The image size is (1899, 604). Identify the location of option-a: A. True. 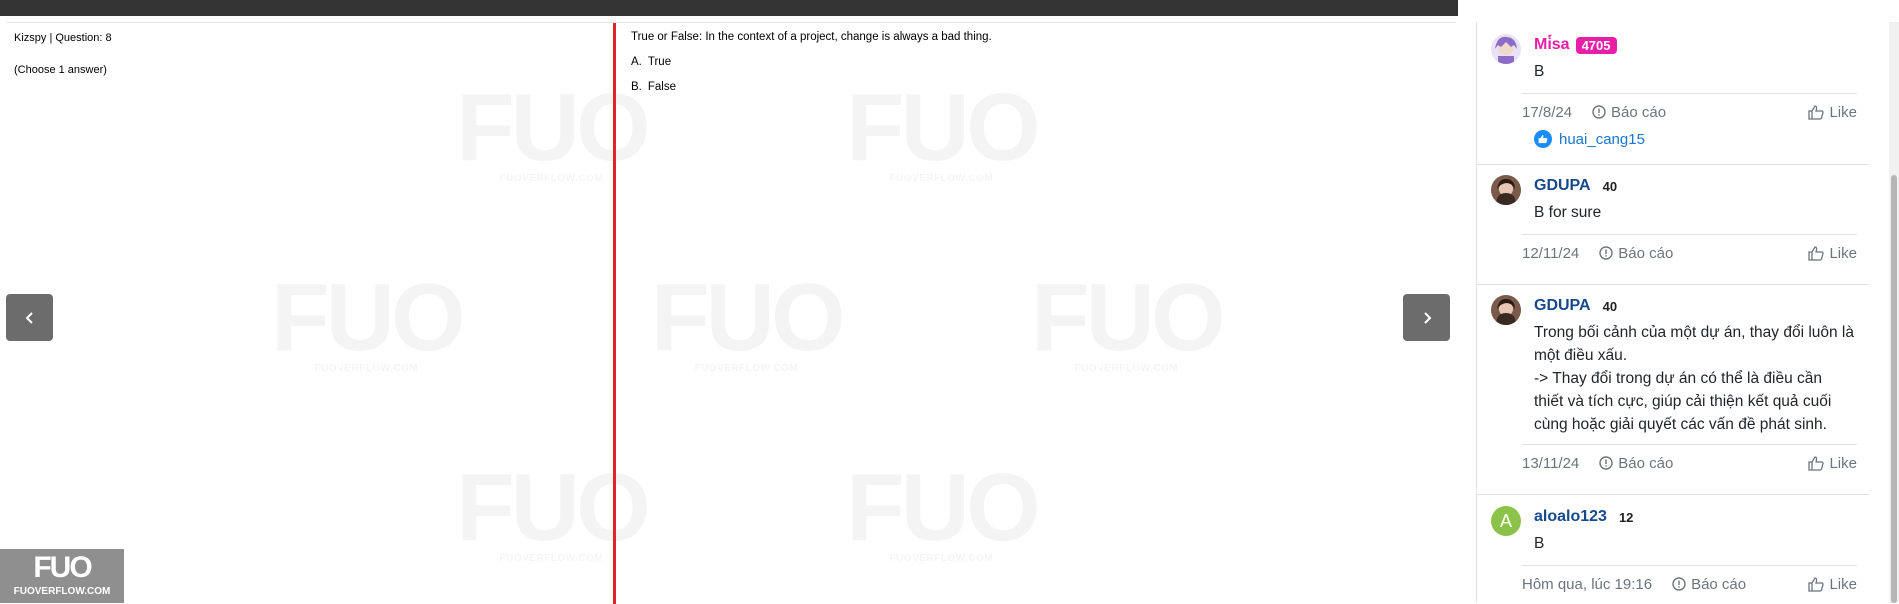
(651, 62).